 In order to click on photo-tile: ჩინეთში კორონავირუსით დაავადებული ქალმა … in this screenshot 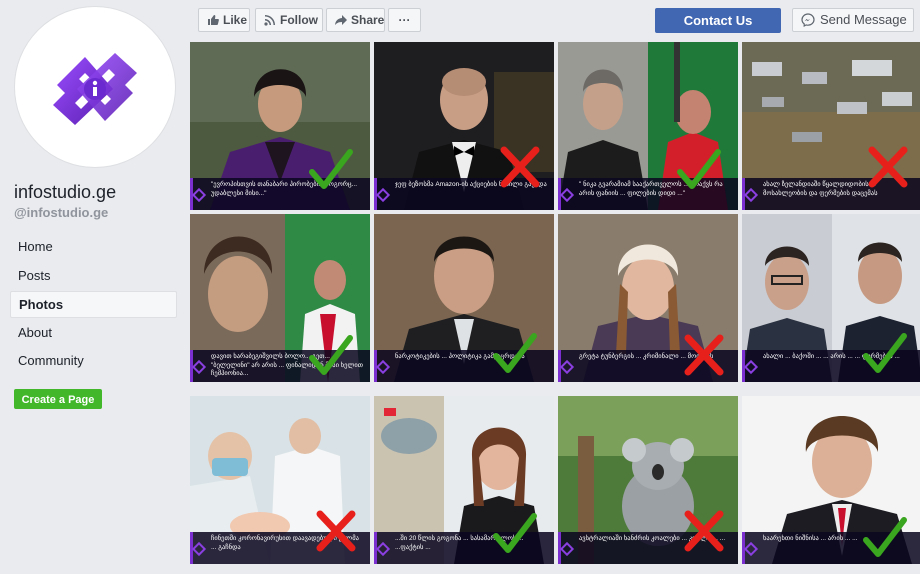, I will do `click(280, 480)`.